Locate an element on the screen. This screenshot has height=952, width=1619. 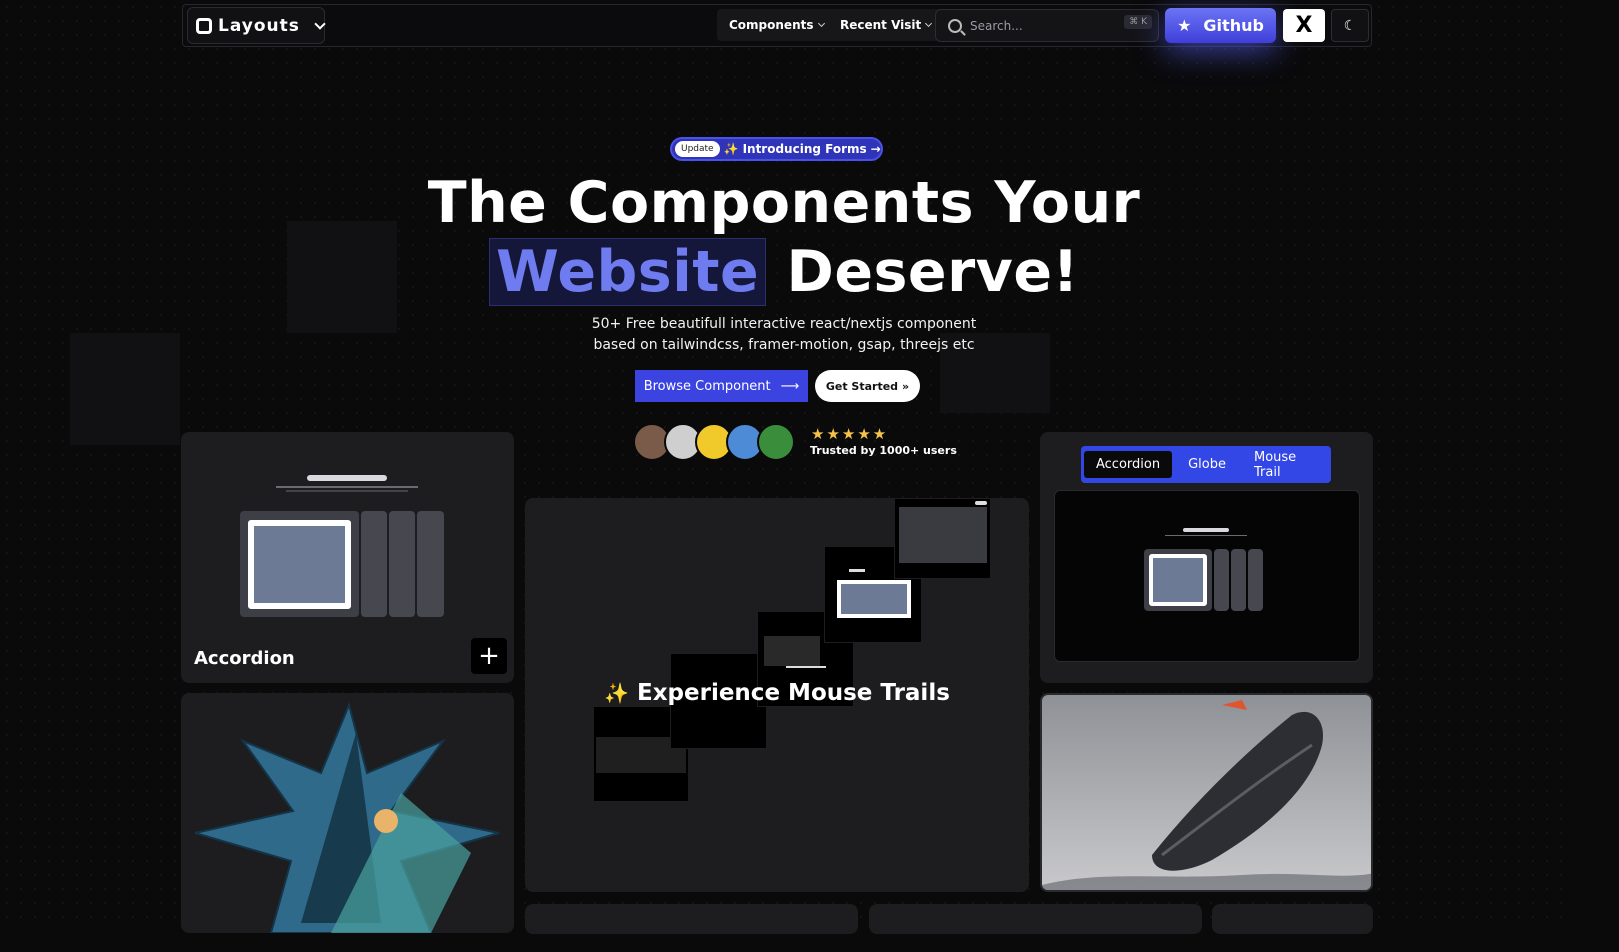
menu-recent-label: Recent Visit is located at coordinates (881, 25).